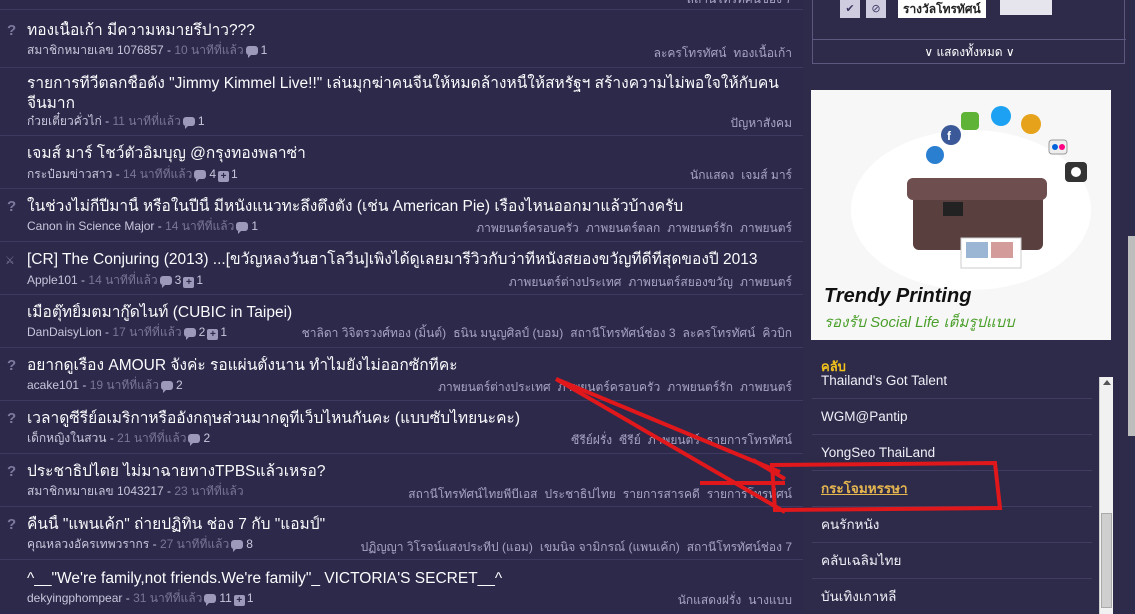  What do you see at coordinates (952, 596) in the screenshot?
I see `club-item: บันเทิงเกาหลี` at bounding box center [952, 596].